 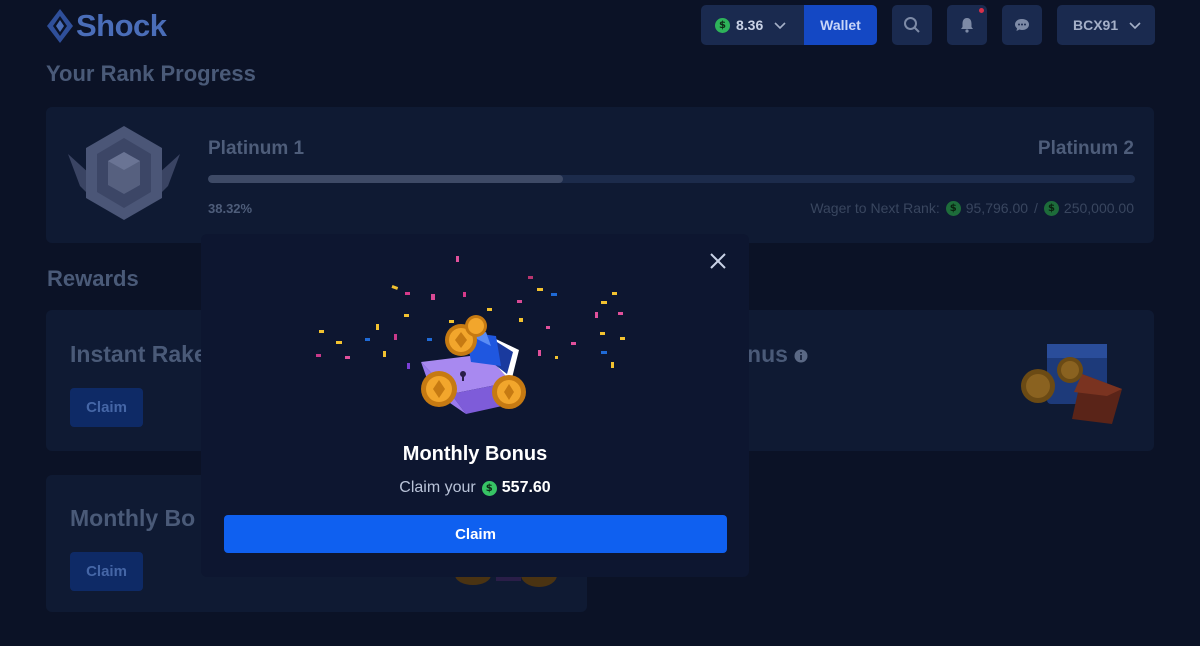 I want to click on bonus-amount: 557.60, so click(x=526, y=487).